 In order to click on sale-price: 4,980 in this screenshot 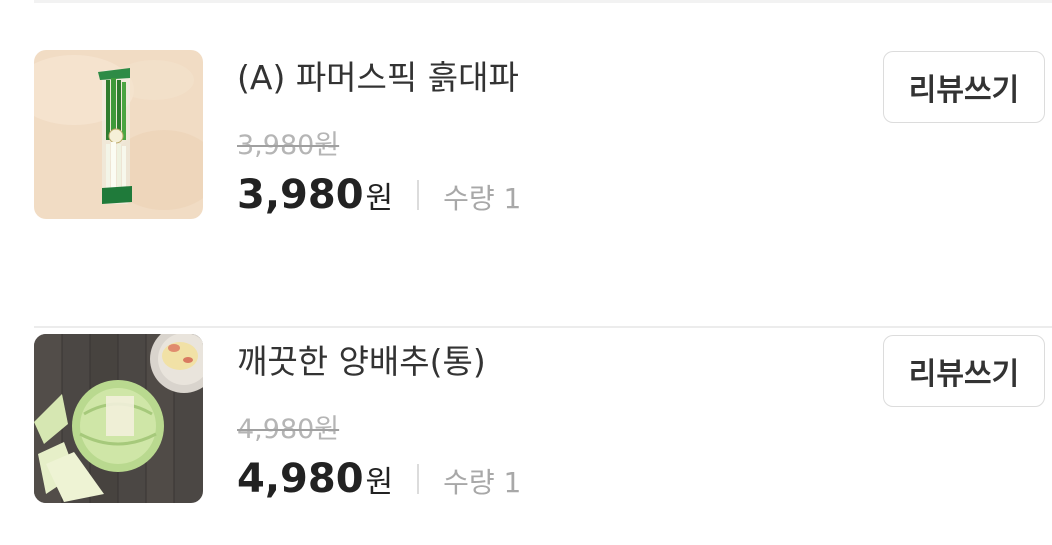, I will do `click(300, 479)`.